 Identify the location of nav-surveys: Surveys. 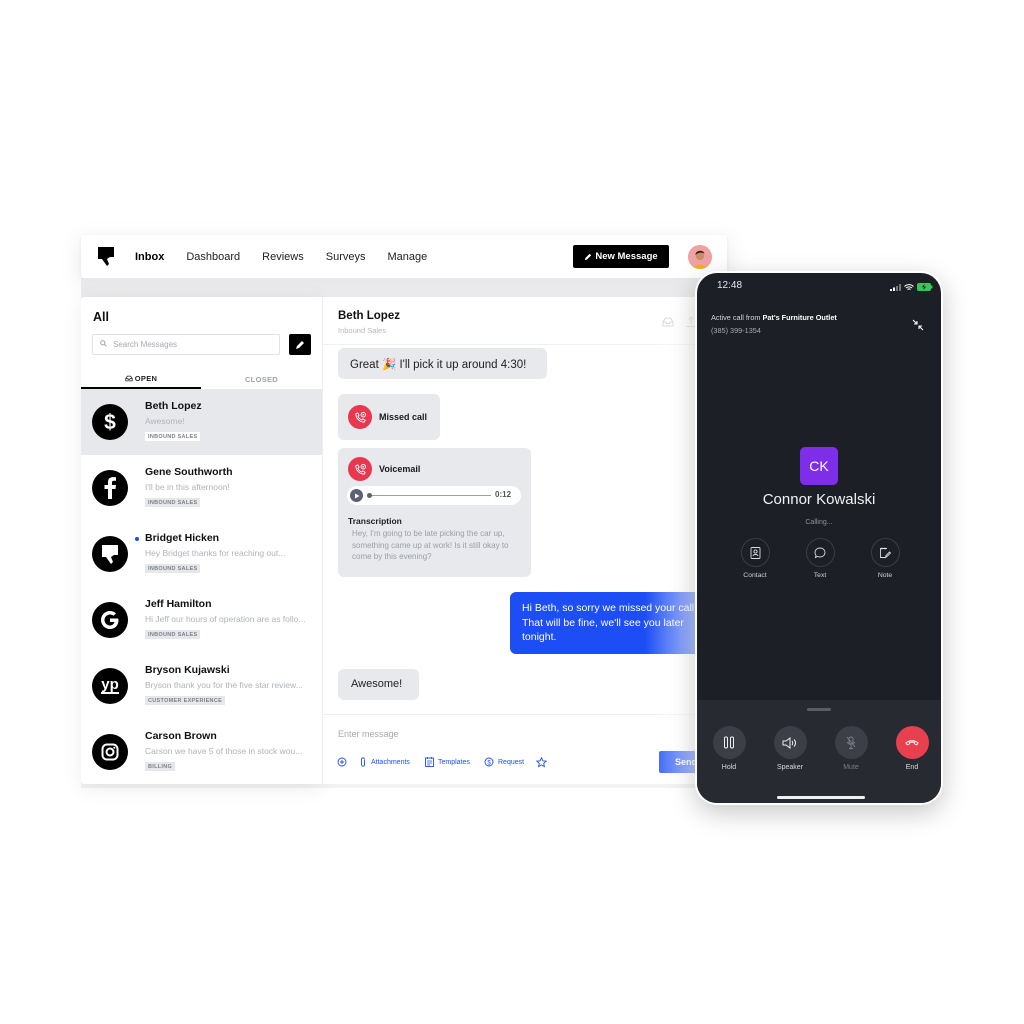
(346, 257).